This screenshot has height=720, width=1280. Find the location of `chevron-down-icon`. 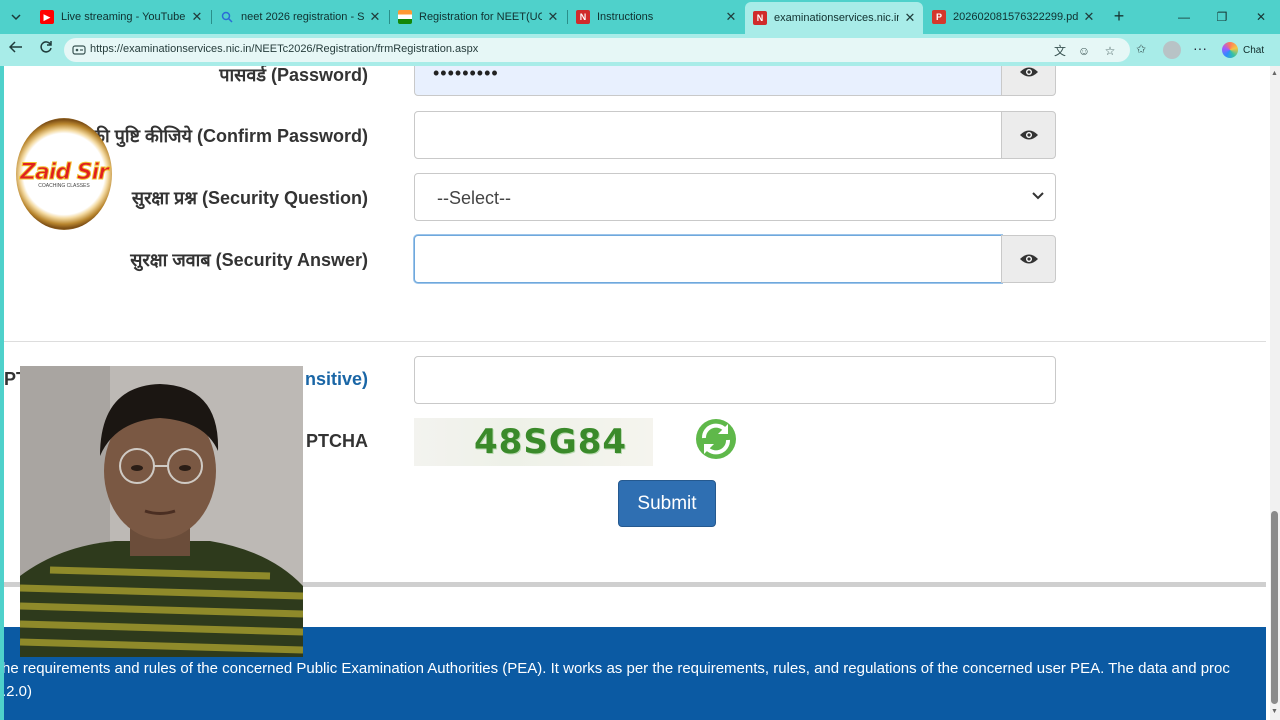

chevron-down-icon is located at coordinates (1038, 196).